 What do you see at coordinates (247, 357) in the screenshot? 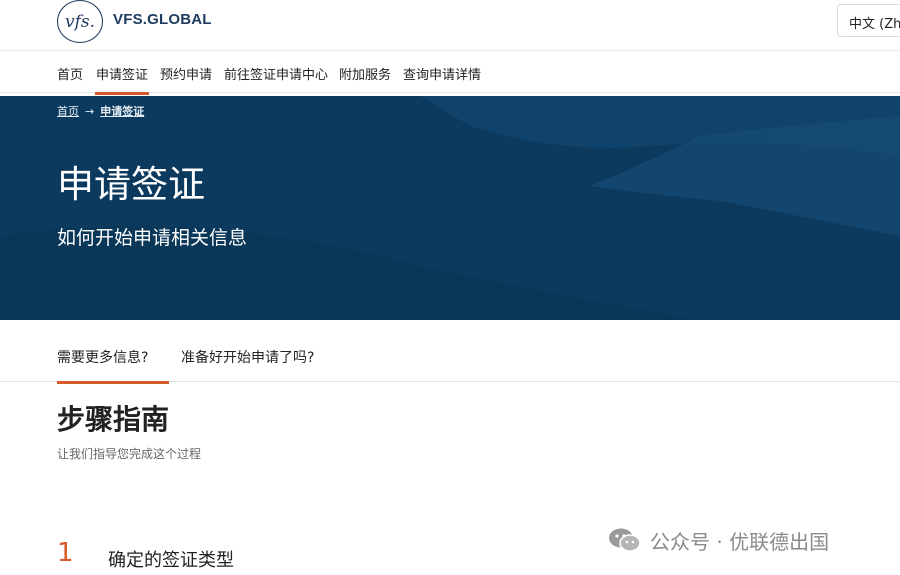
I see `tab-ready-to-apply: 准备好开始申请了吗?` at bounding box center [247, 357].